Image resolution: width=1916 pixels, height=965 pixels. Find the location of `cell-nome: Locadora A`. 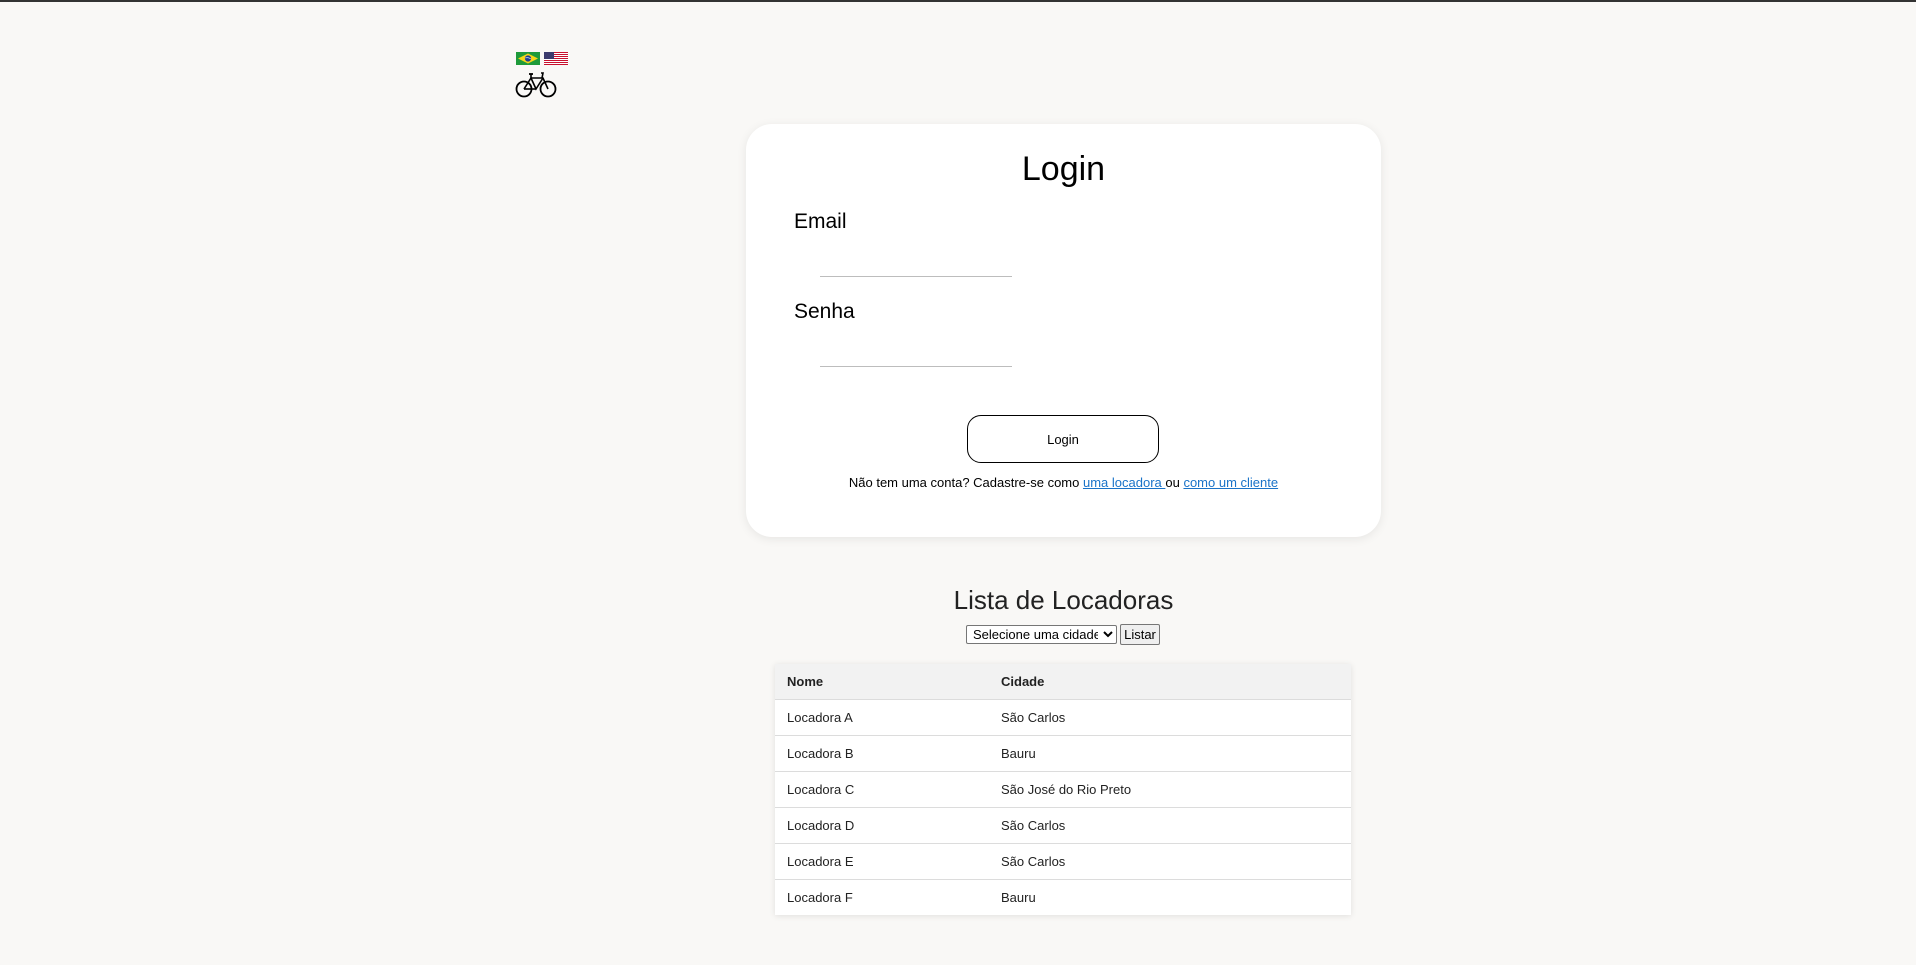

cell-nome: Locadora A is located at coordinates (882, 717).